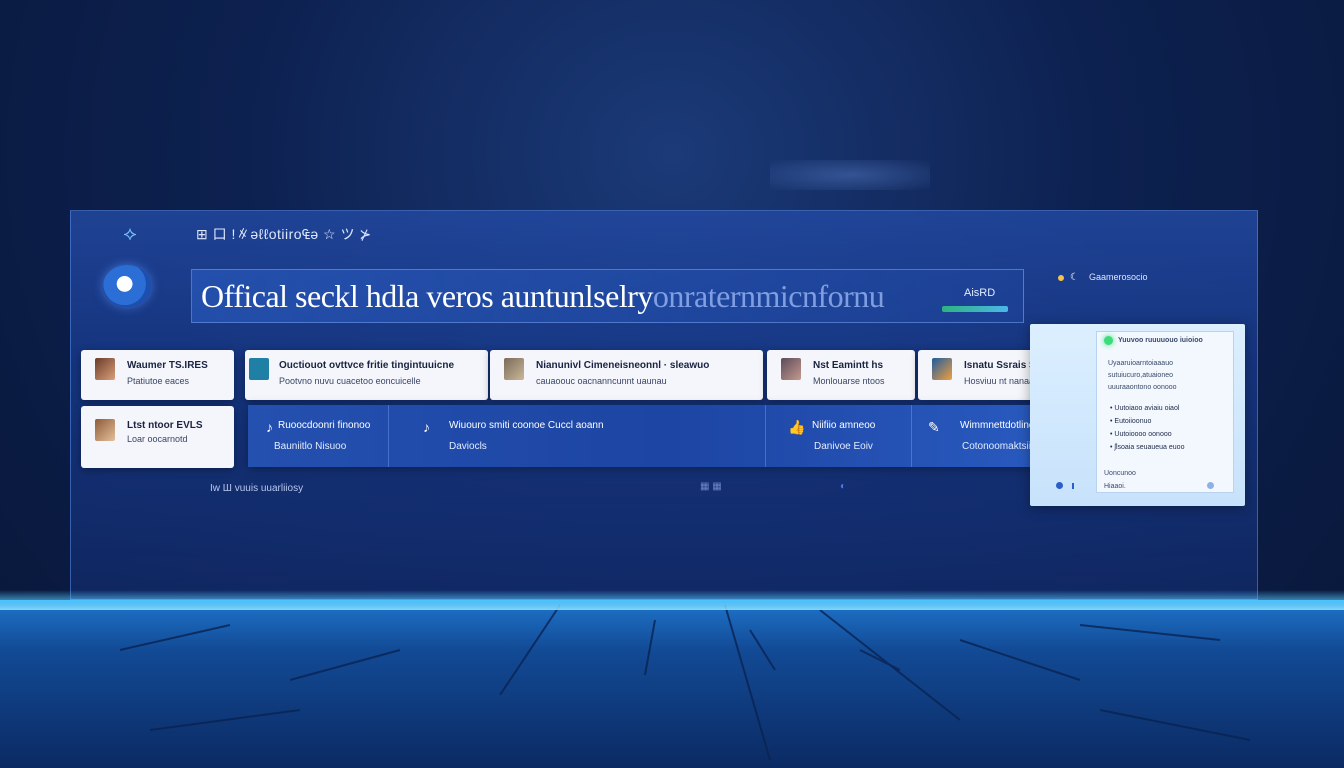  Describe the element at coordinates (848, 365) in the screenshot. I see `card-title: Nst Eamintt hs` at that location.